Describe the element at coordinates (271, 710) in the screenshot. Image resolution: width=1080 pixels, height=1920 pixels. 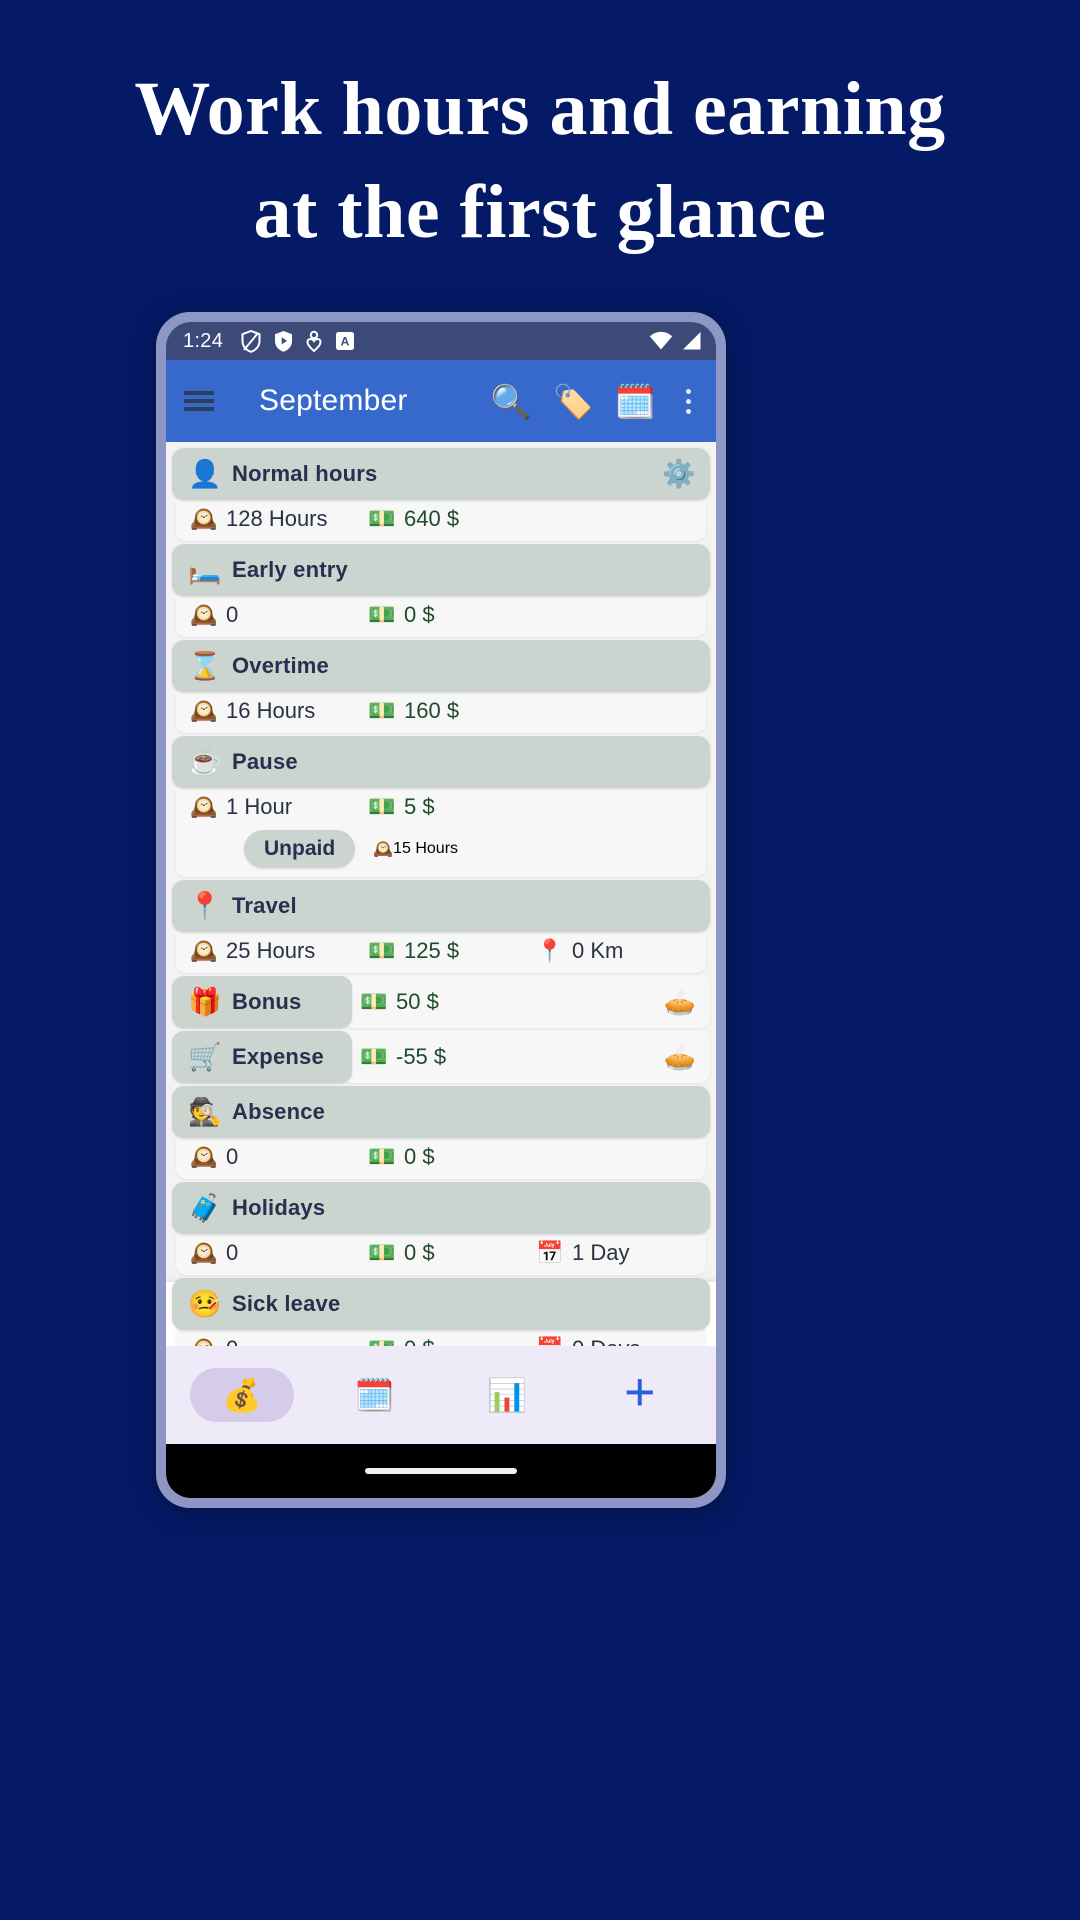
I see `metric-value: 16 Hours` at that location.